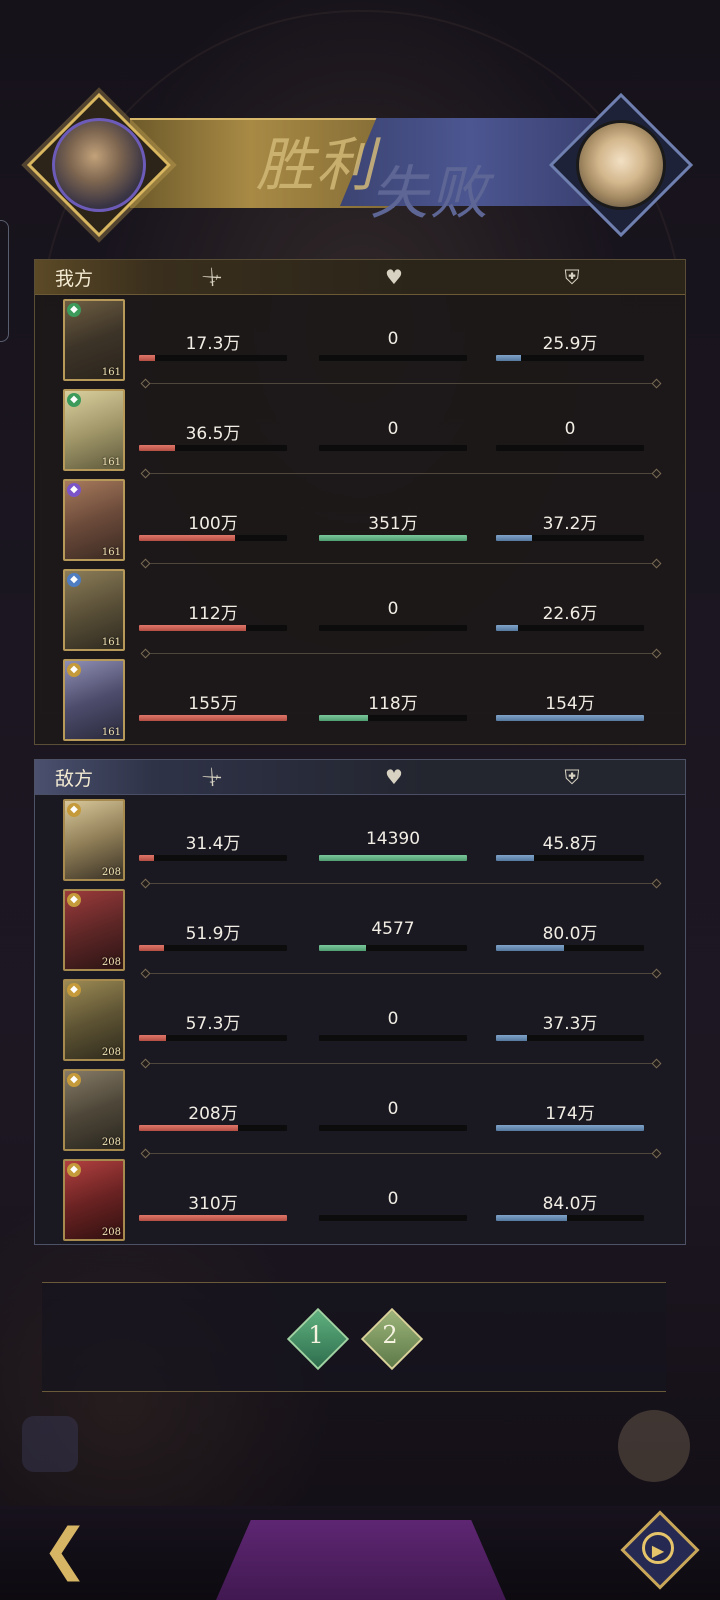  What do you see at coordinates (360, 277) in the screenshot?
I see `ally-panel-header: 我方 ⚔ ♥ ⛨` at bounding box center [360, 277].